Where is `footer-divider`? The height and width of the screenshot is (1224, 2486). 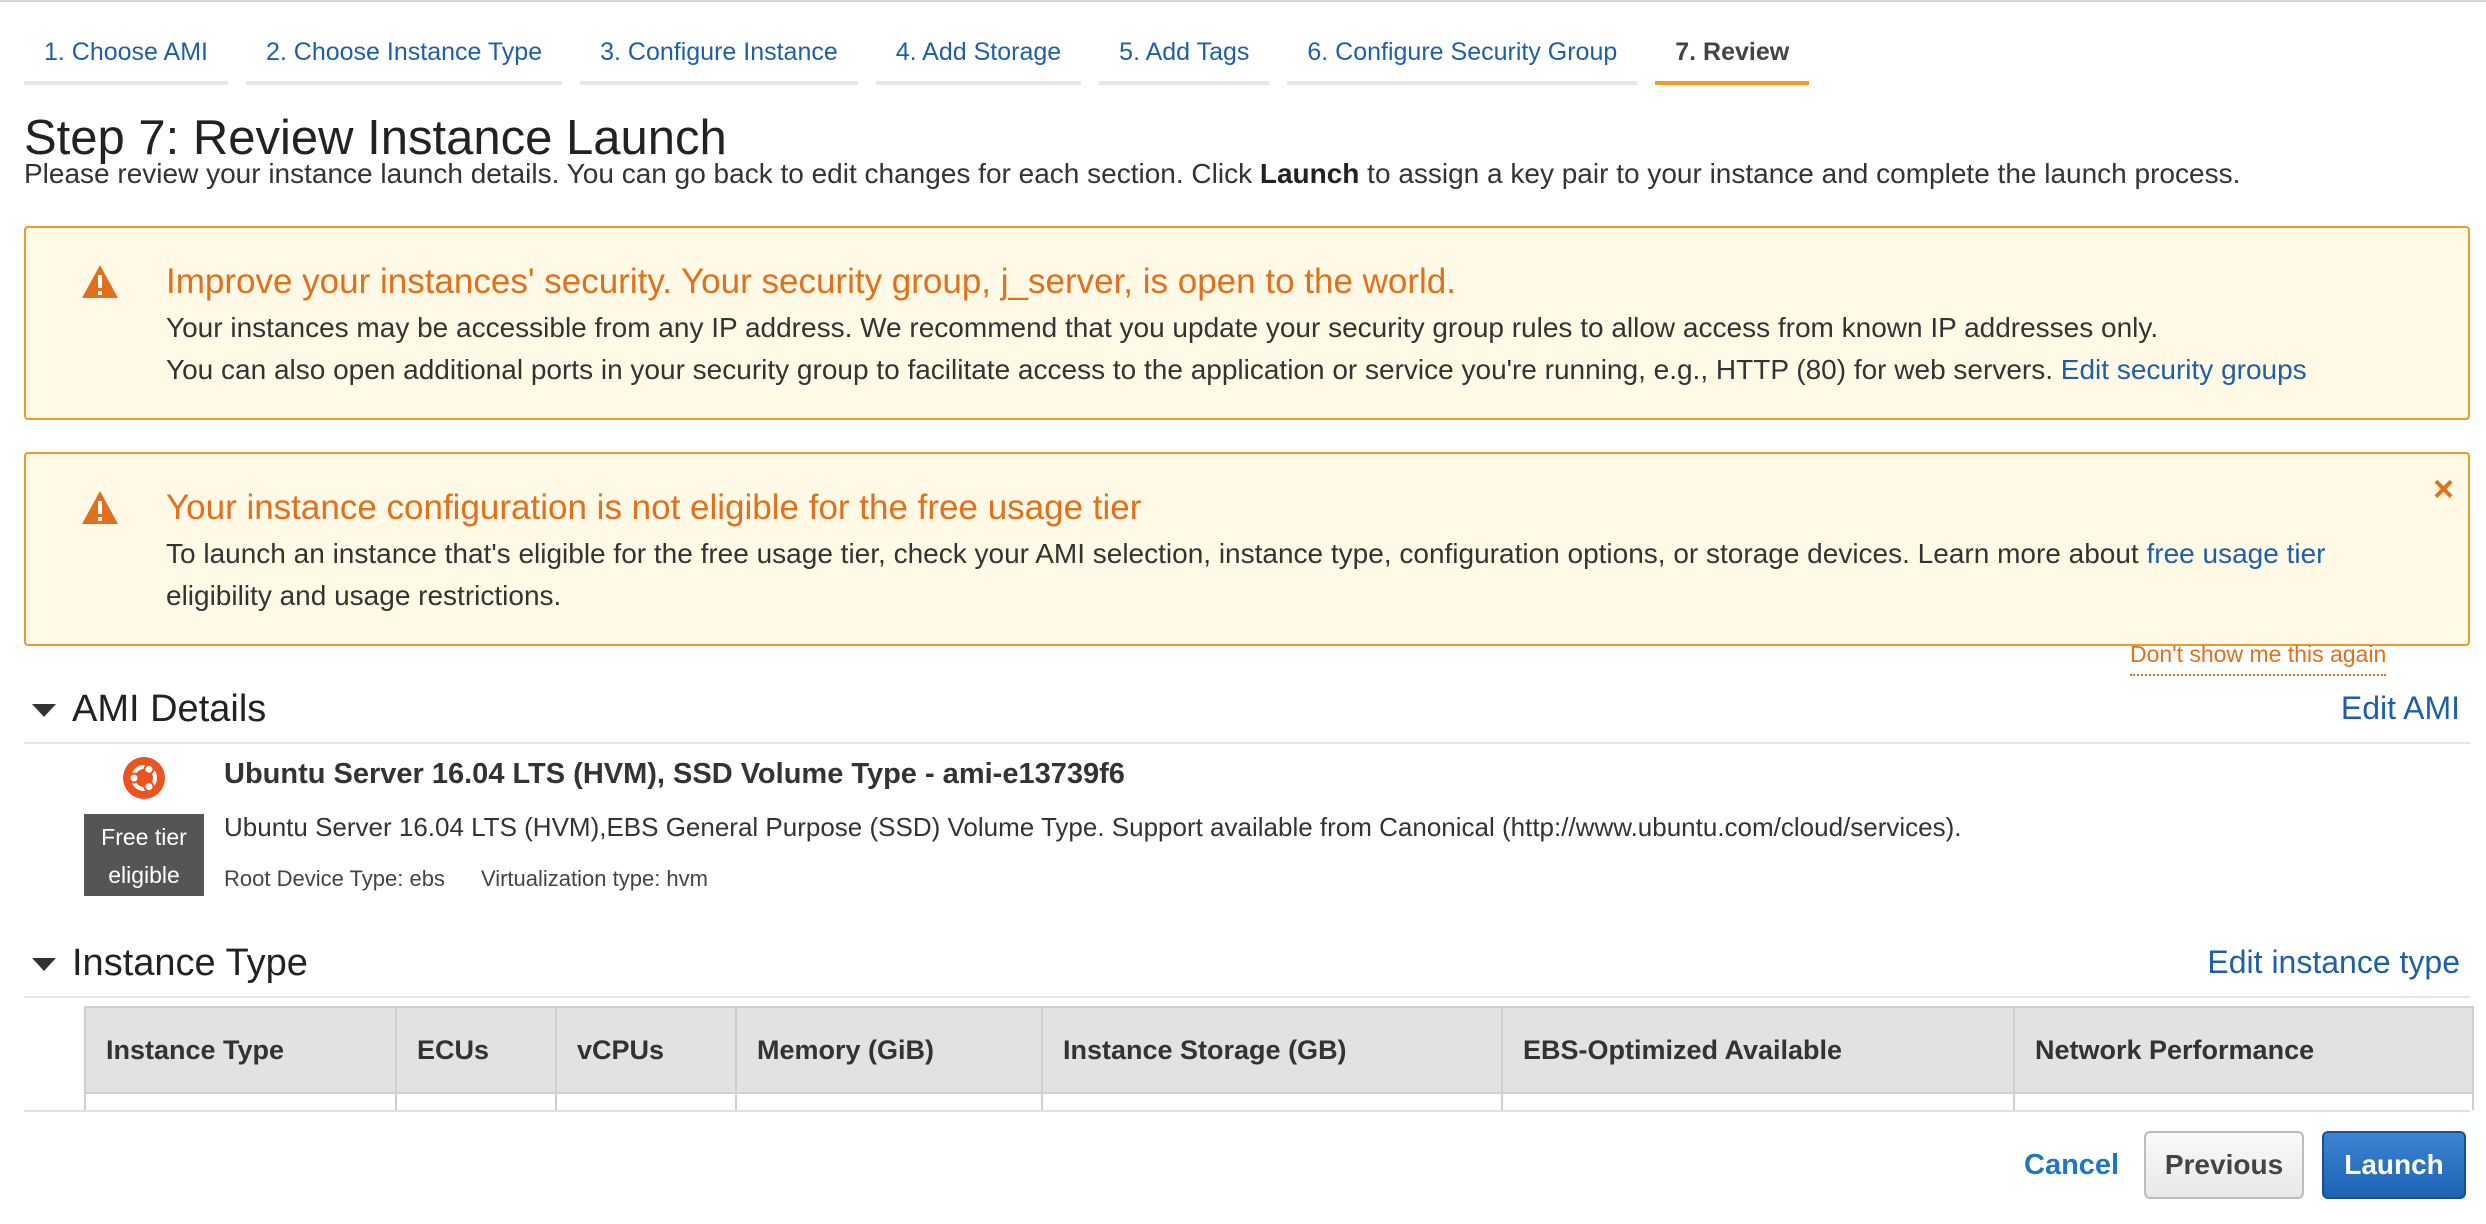
footer-divider is located at coordinates (1247, 1111).